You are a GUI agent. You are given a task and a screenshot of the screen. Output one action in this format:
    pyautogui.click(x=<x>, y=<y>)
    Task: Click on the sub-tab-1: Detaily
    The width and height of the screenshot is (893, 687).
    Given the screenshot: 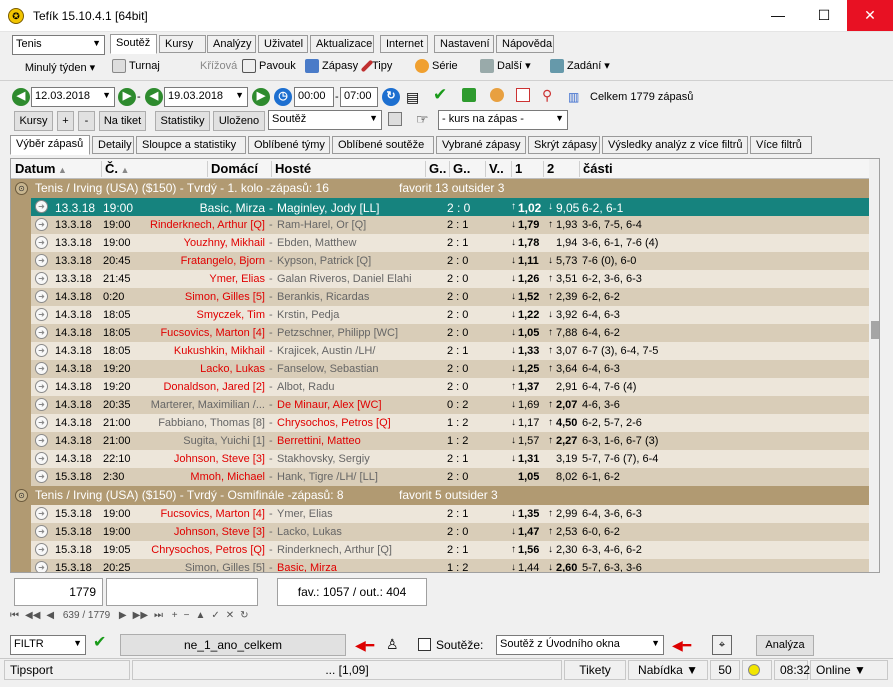 What is the action you would take?
    pyautogui.click(x=113, y=145)
    